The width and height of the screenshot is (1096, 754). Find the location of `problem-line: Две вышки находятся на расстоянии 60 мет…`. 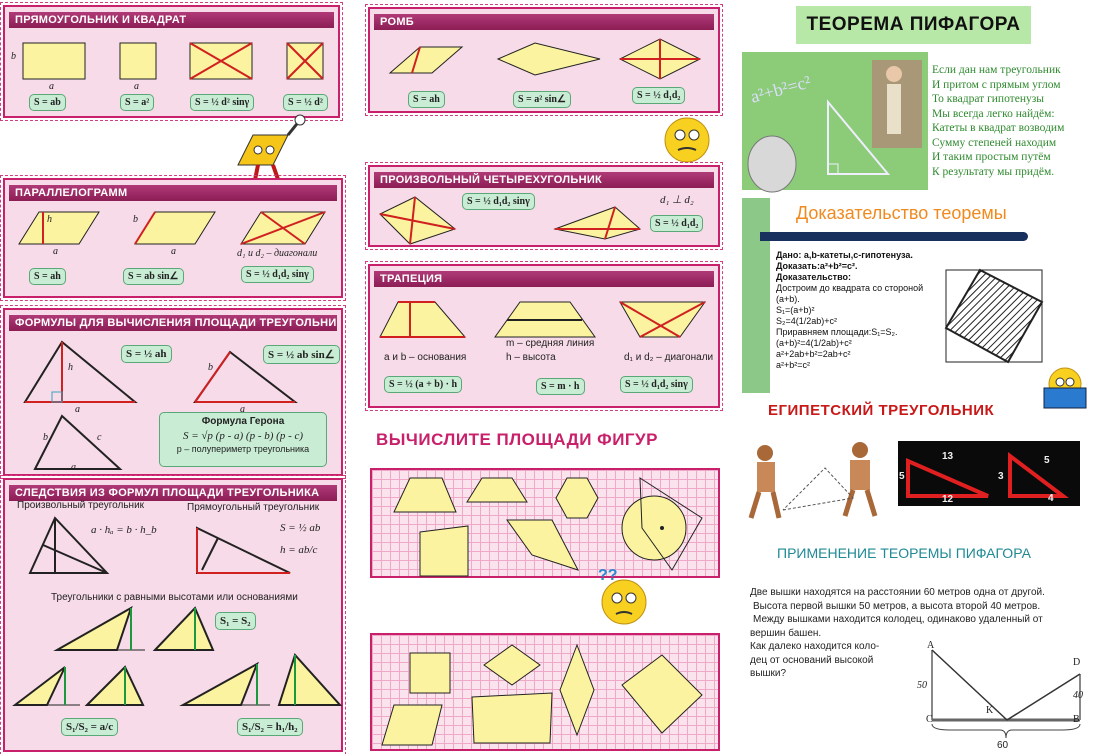

problem-line: Две вышки находятся на расстоянии 60 мет… is located at coordinates (897, 592).